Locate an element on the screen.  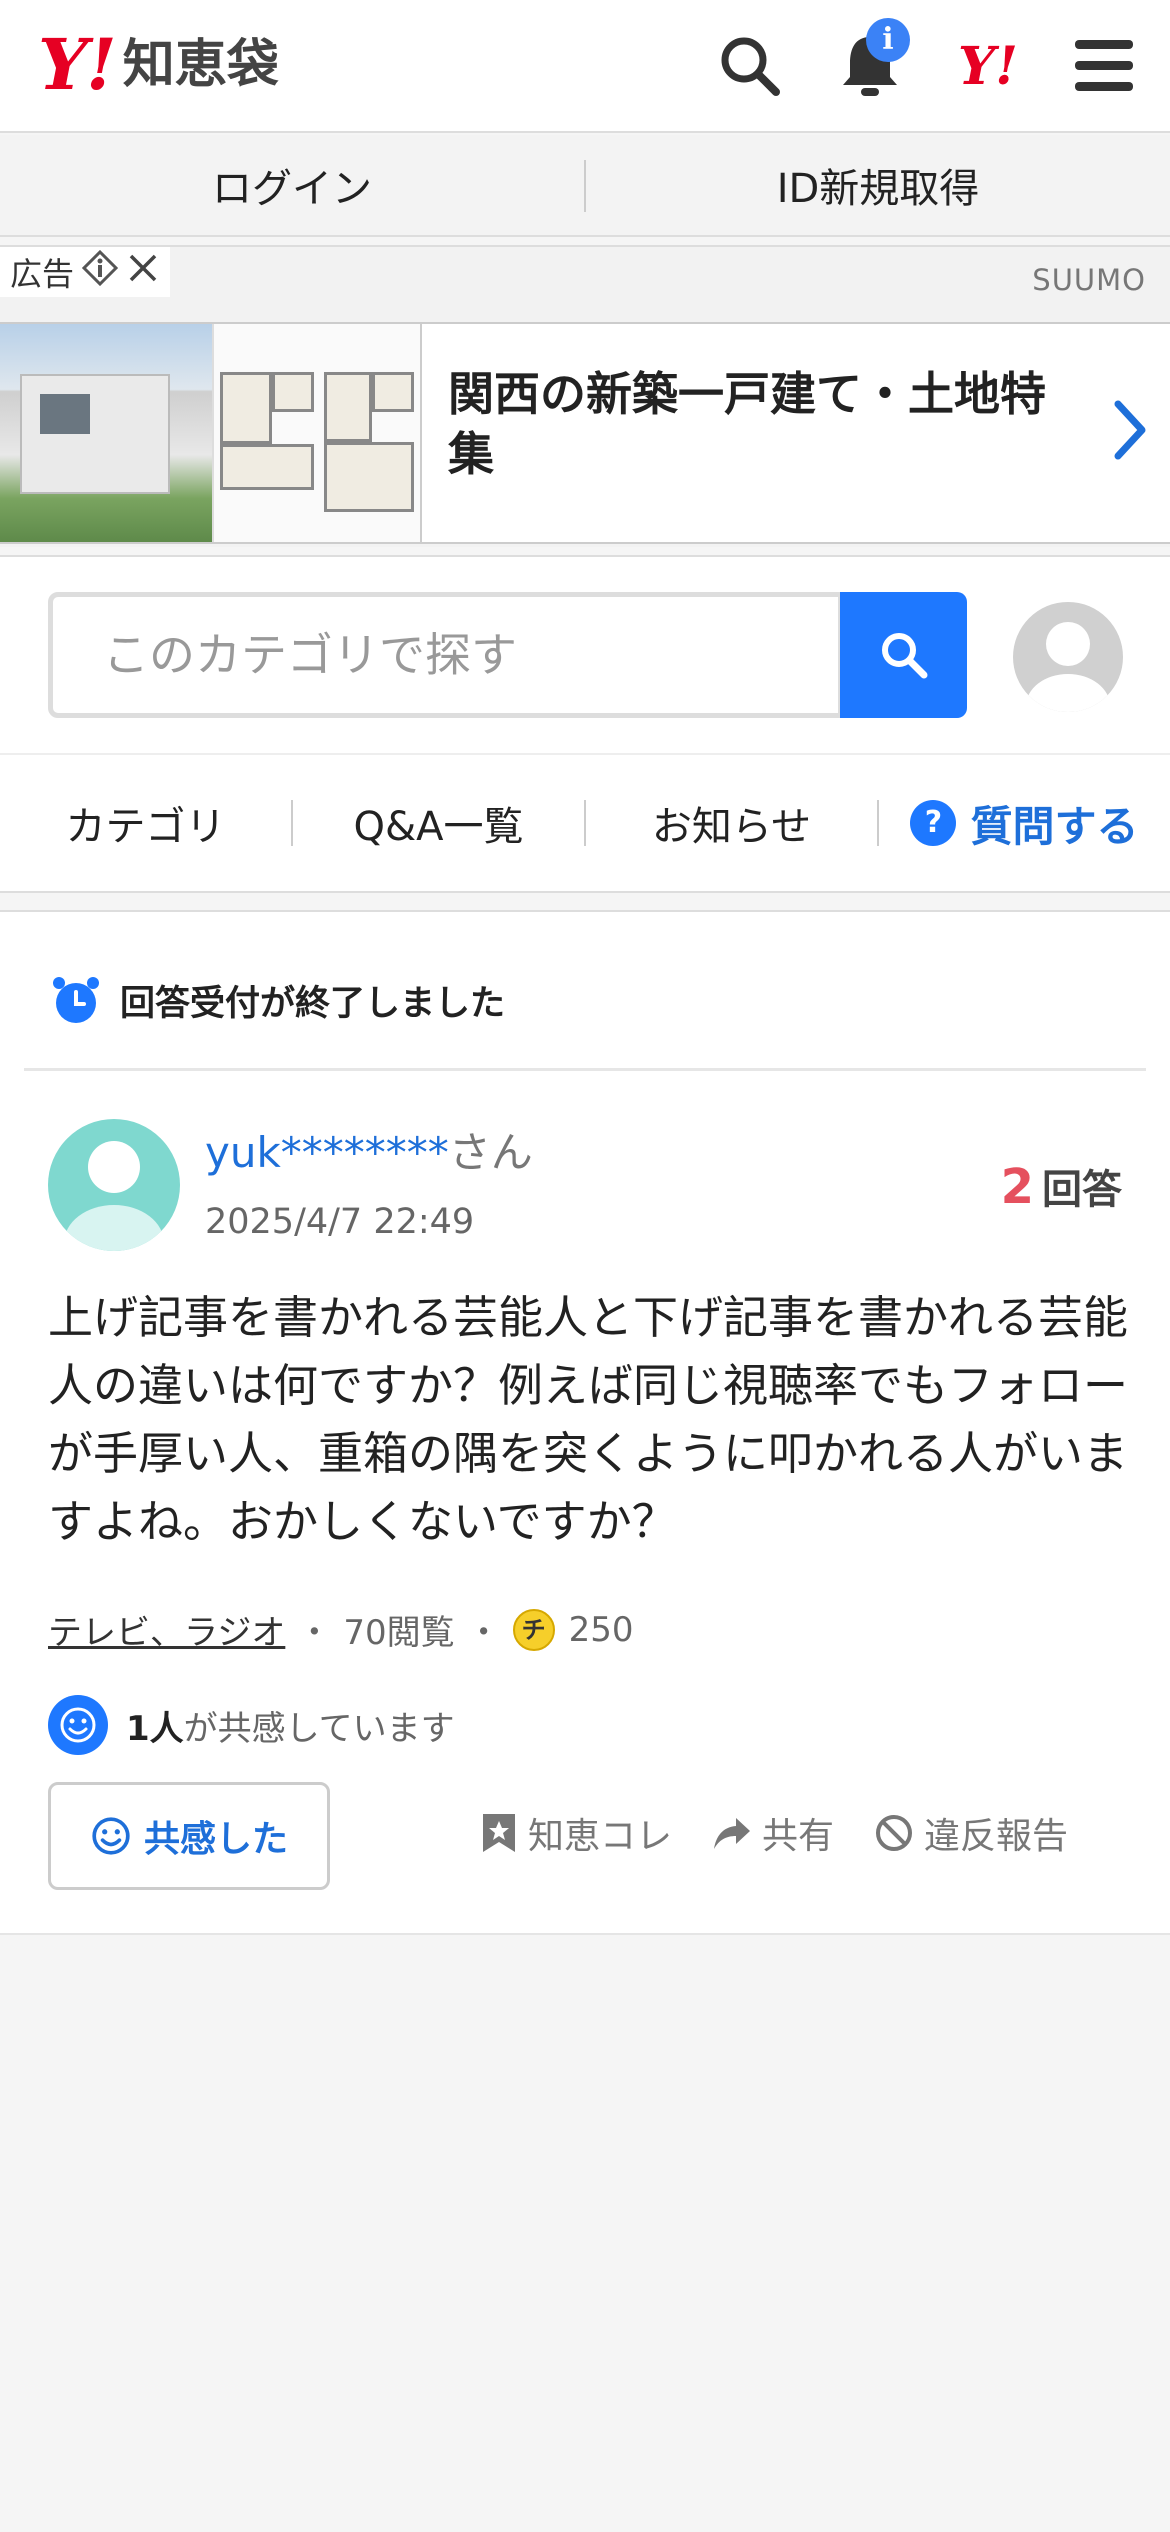
questioner-id: yuk******** is located at coordinates (327, 1152).